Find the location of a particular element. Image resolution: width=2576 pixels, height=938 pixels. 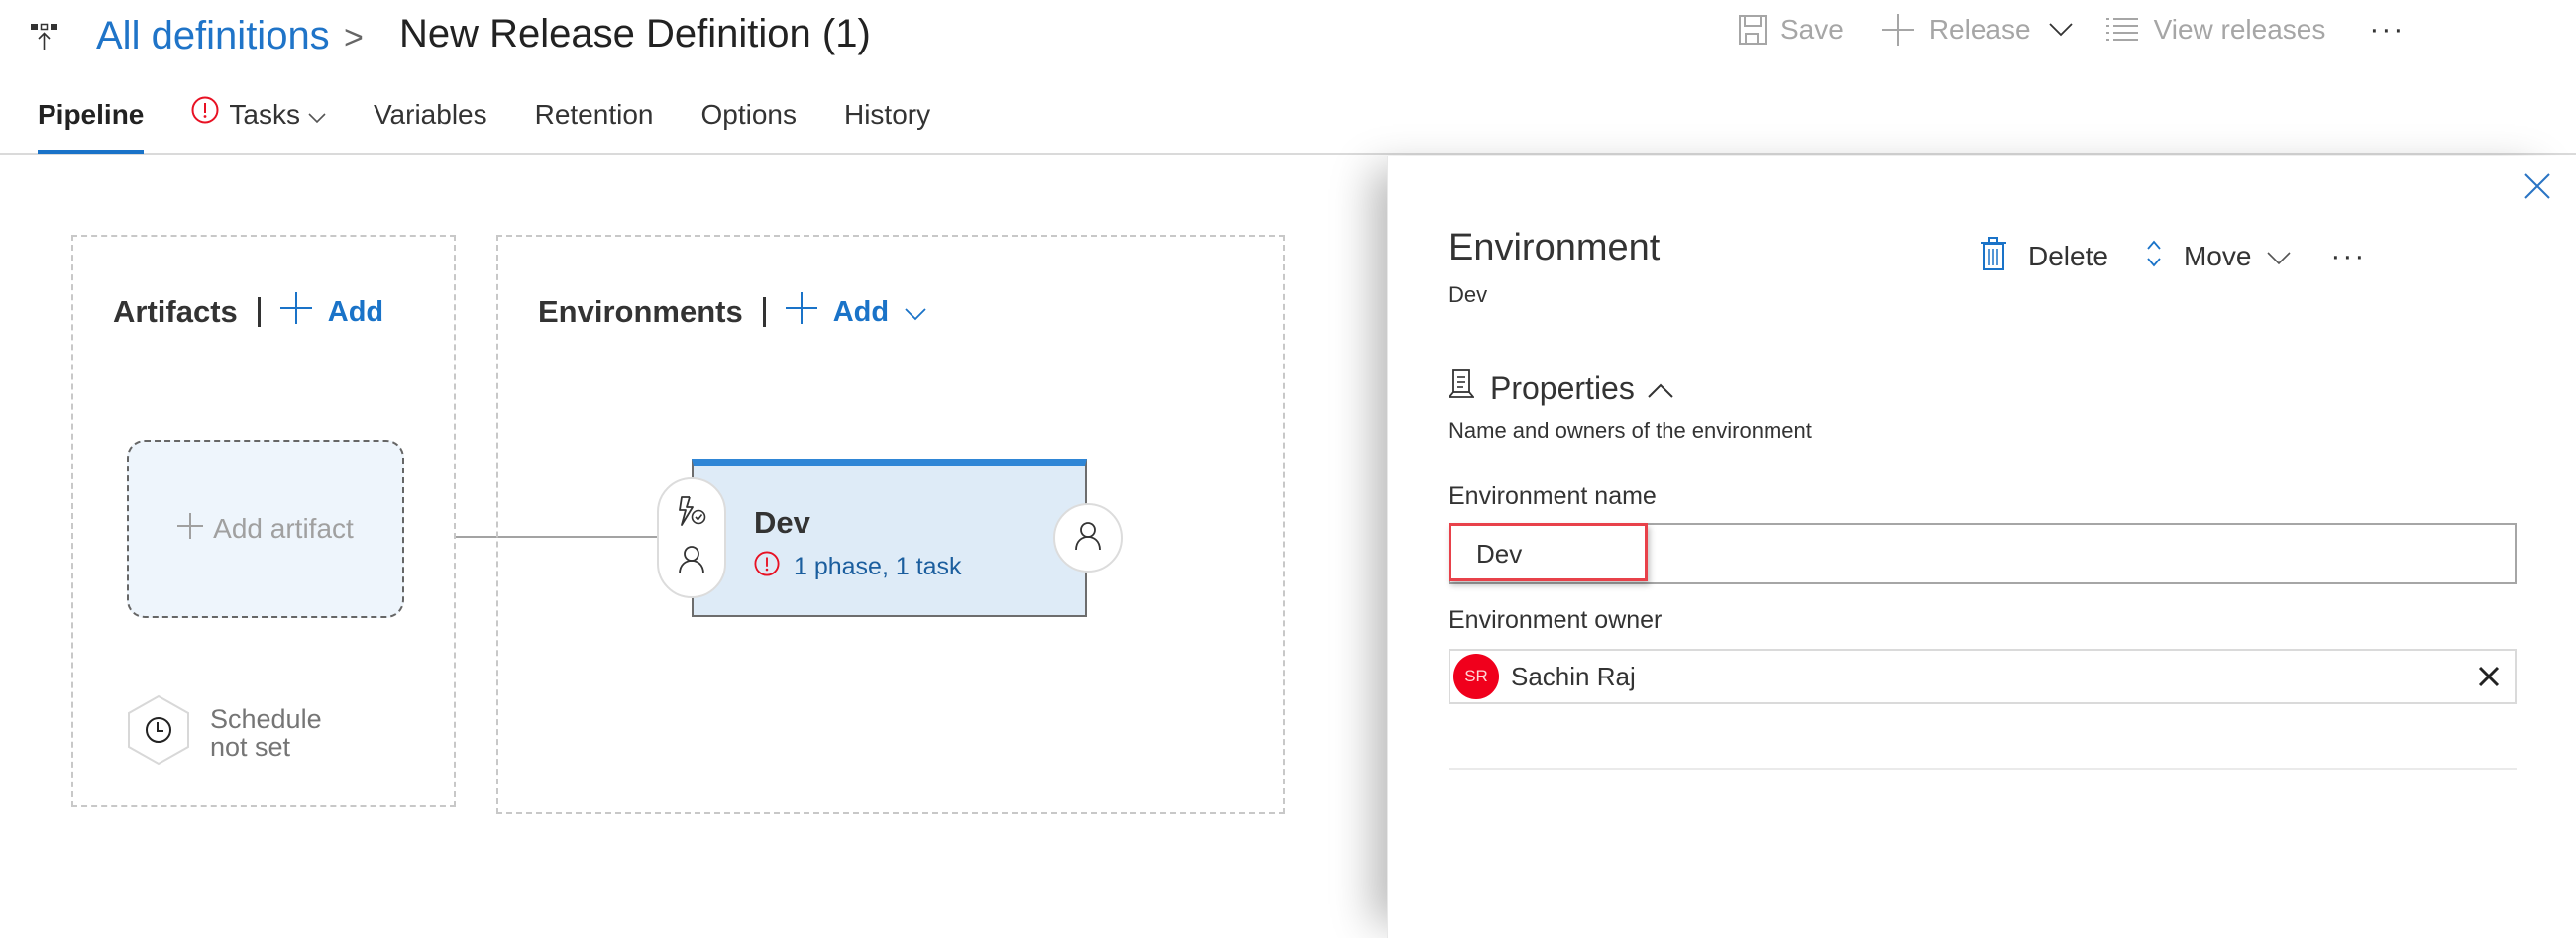

environment-status: 1 phase, 1 task is located at coordinates (858, 567).